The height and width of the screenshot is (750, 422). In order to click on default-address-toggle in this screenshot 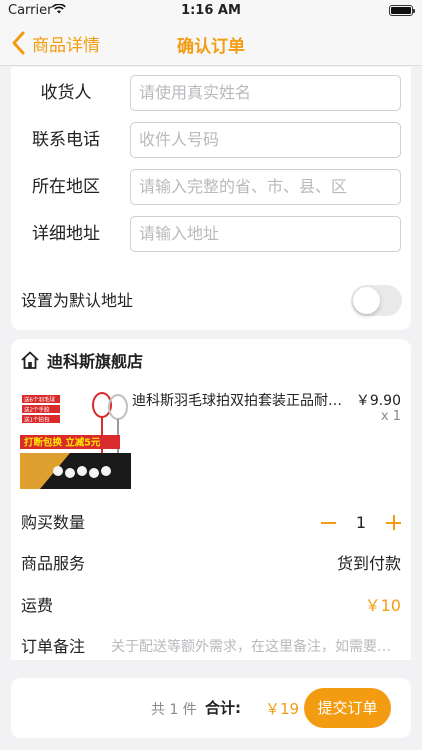, I will do `click(376, 300)`.